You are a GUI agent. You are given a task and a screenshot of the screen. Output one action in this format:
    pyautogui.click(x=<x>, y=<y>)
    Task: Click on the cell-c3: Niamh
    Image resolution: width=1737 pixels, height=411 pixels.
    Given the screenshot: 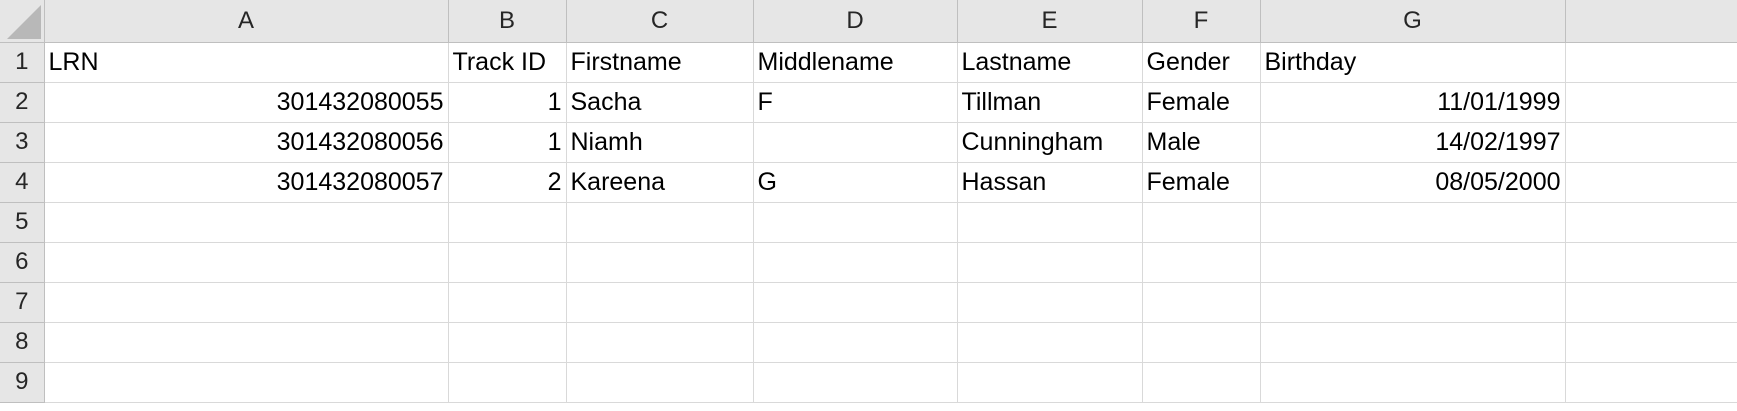 What is the action you would take?
    pyautogui.click(x=660, y=142)
    